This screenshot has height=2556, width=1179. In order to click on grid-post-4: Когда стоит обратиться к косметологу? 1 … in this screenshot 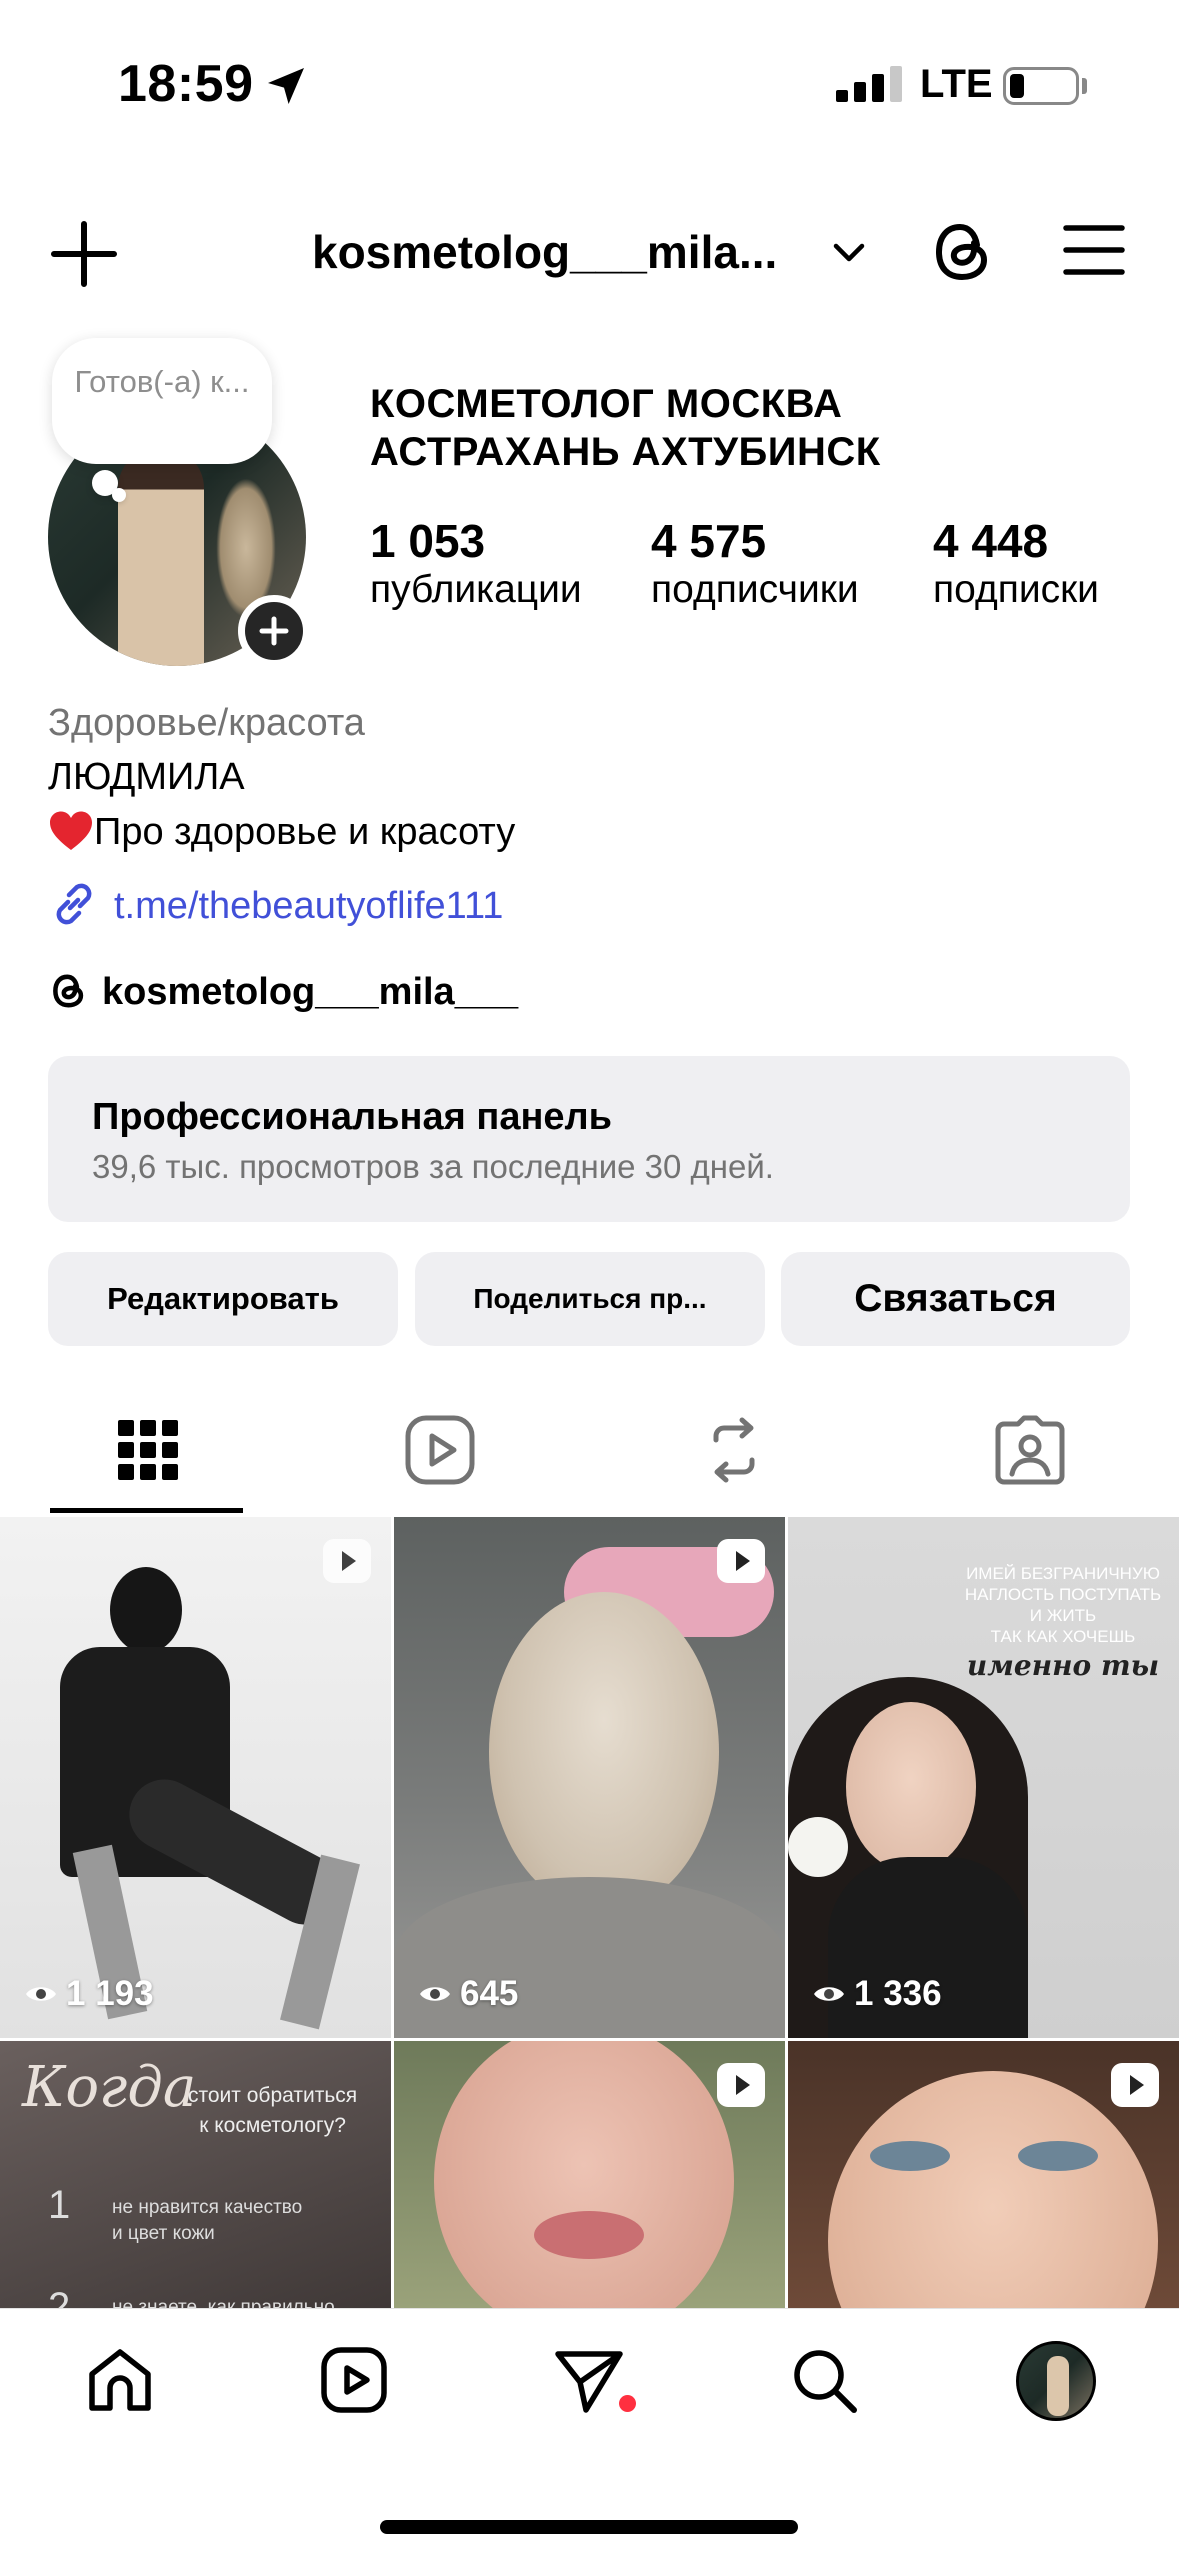, I will do `click(195, 2174)`.